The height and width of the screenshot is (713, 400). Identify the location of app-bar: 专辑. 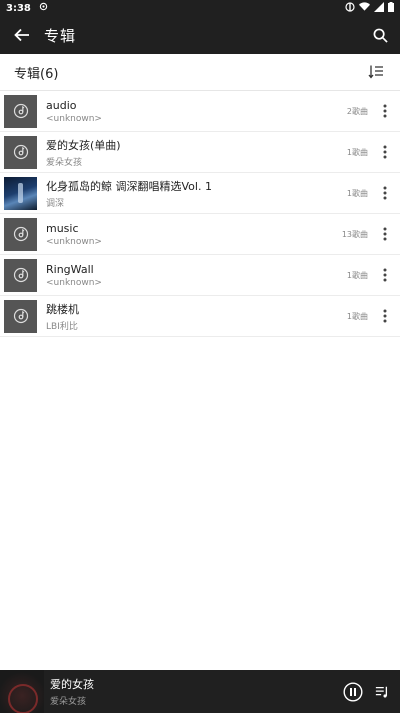
(200, 35).